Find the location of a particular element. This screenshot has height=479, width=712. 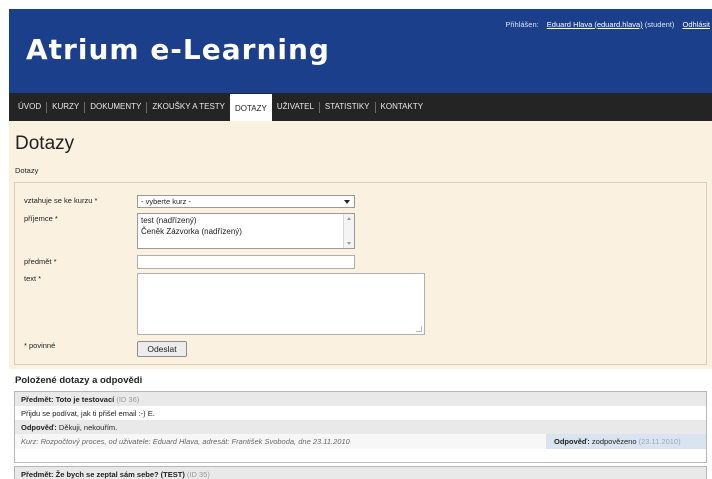

status-value: zodpovězeno is located at coordinates (614, 441).